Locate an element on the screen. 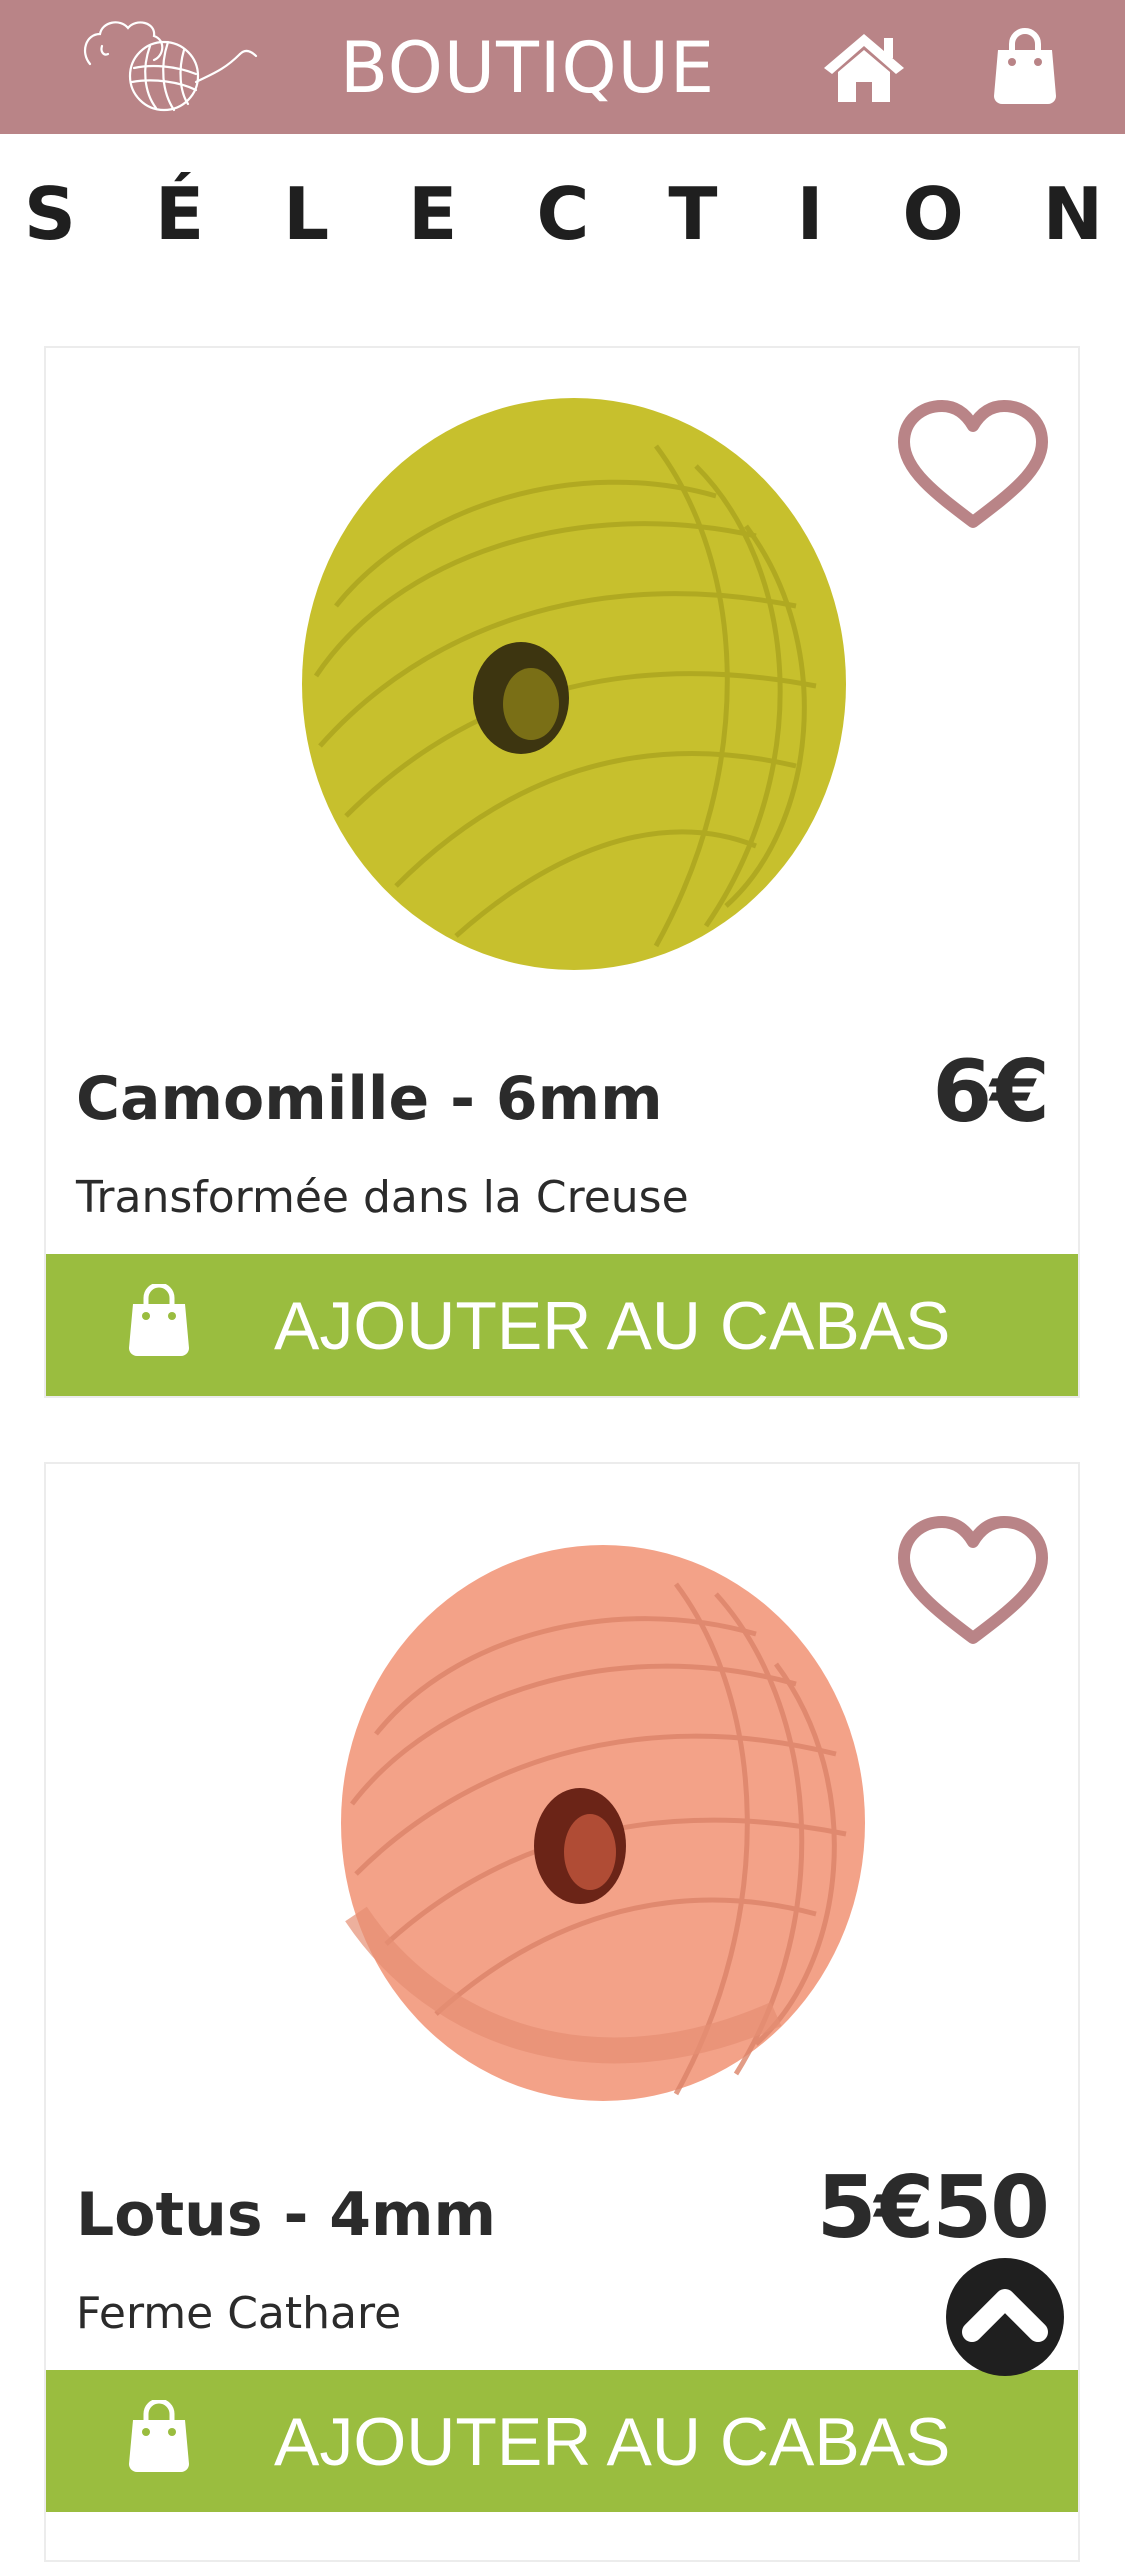  section-title-letter: C is located at coordinates (563, 214).